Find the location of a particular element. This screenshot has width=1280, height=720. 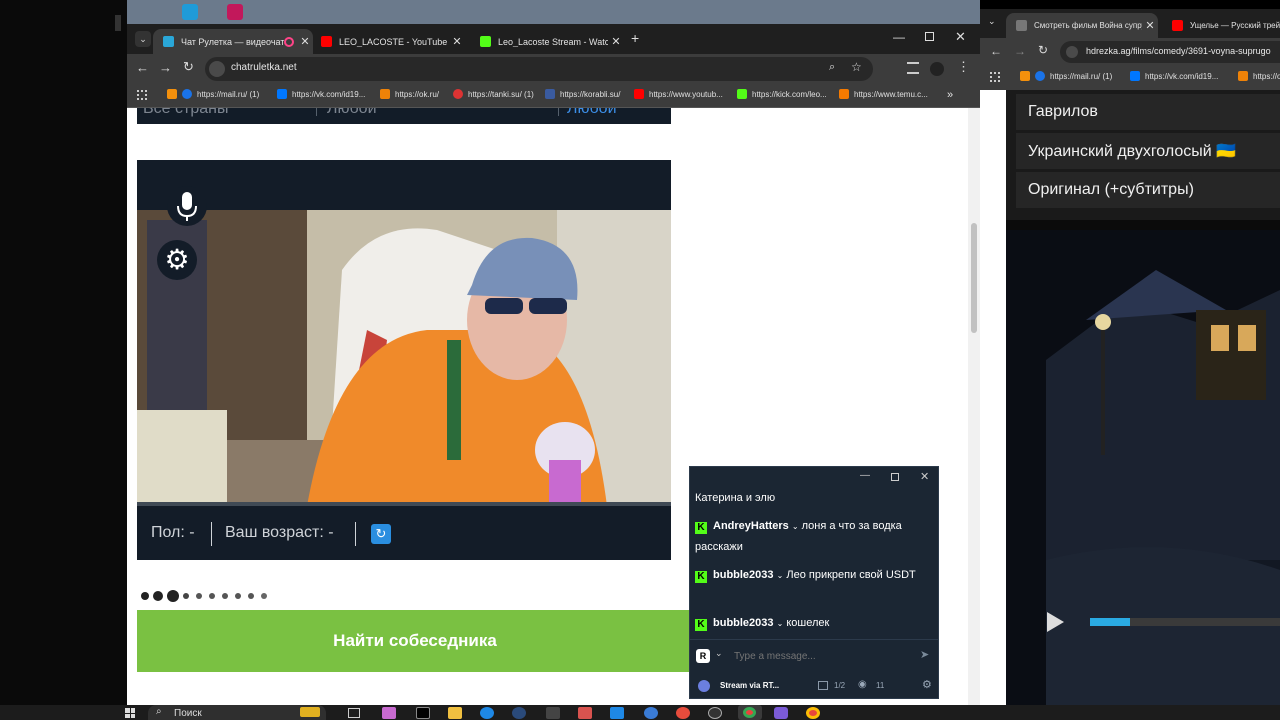

bookmark-item: https://korabli.su/ is located at coordinates (582, 94).